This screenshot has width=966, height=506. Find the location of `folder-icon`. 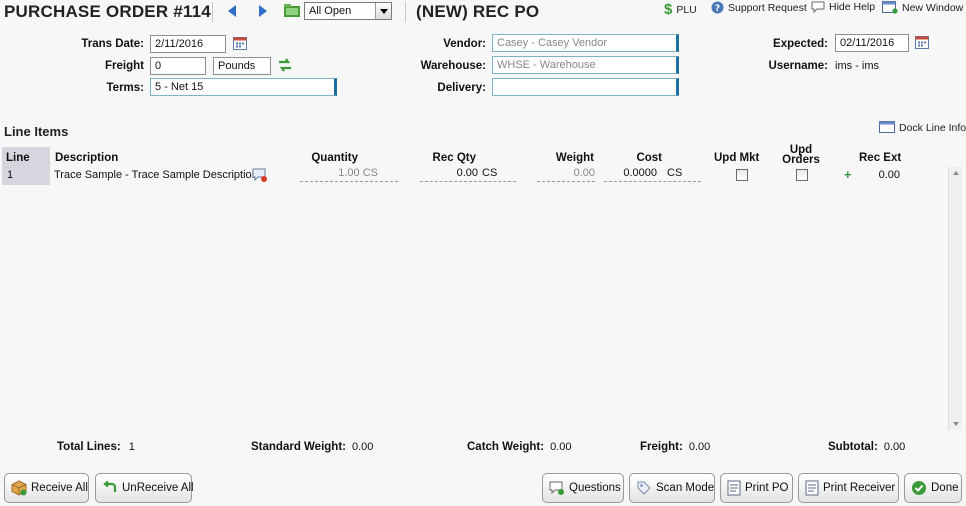

folder-icon is located at coordinates (292, 10).